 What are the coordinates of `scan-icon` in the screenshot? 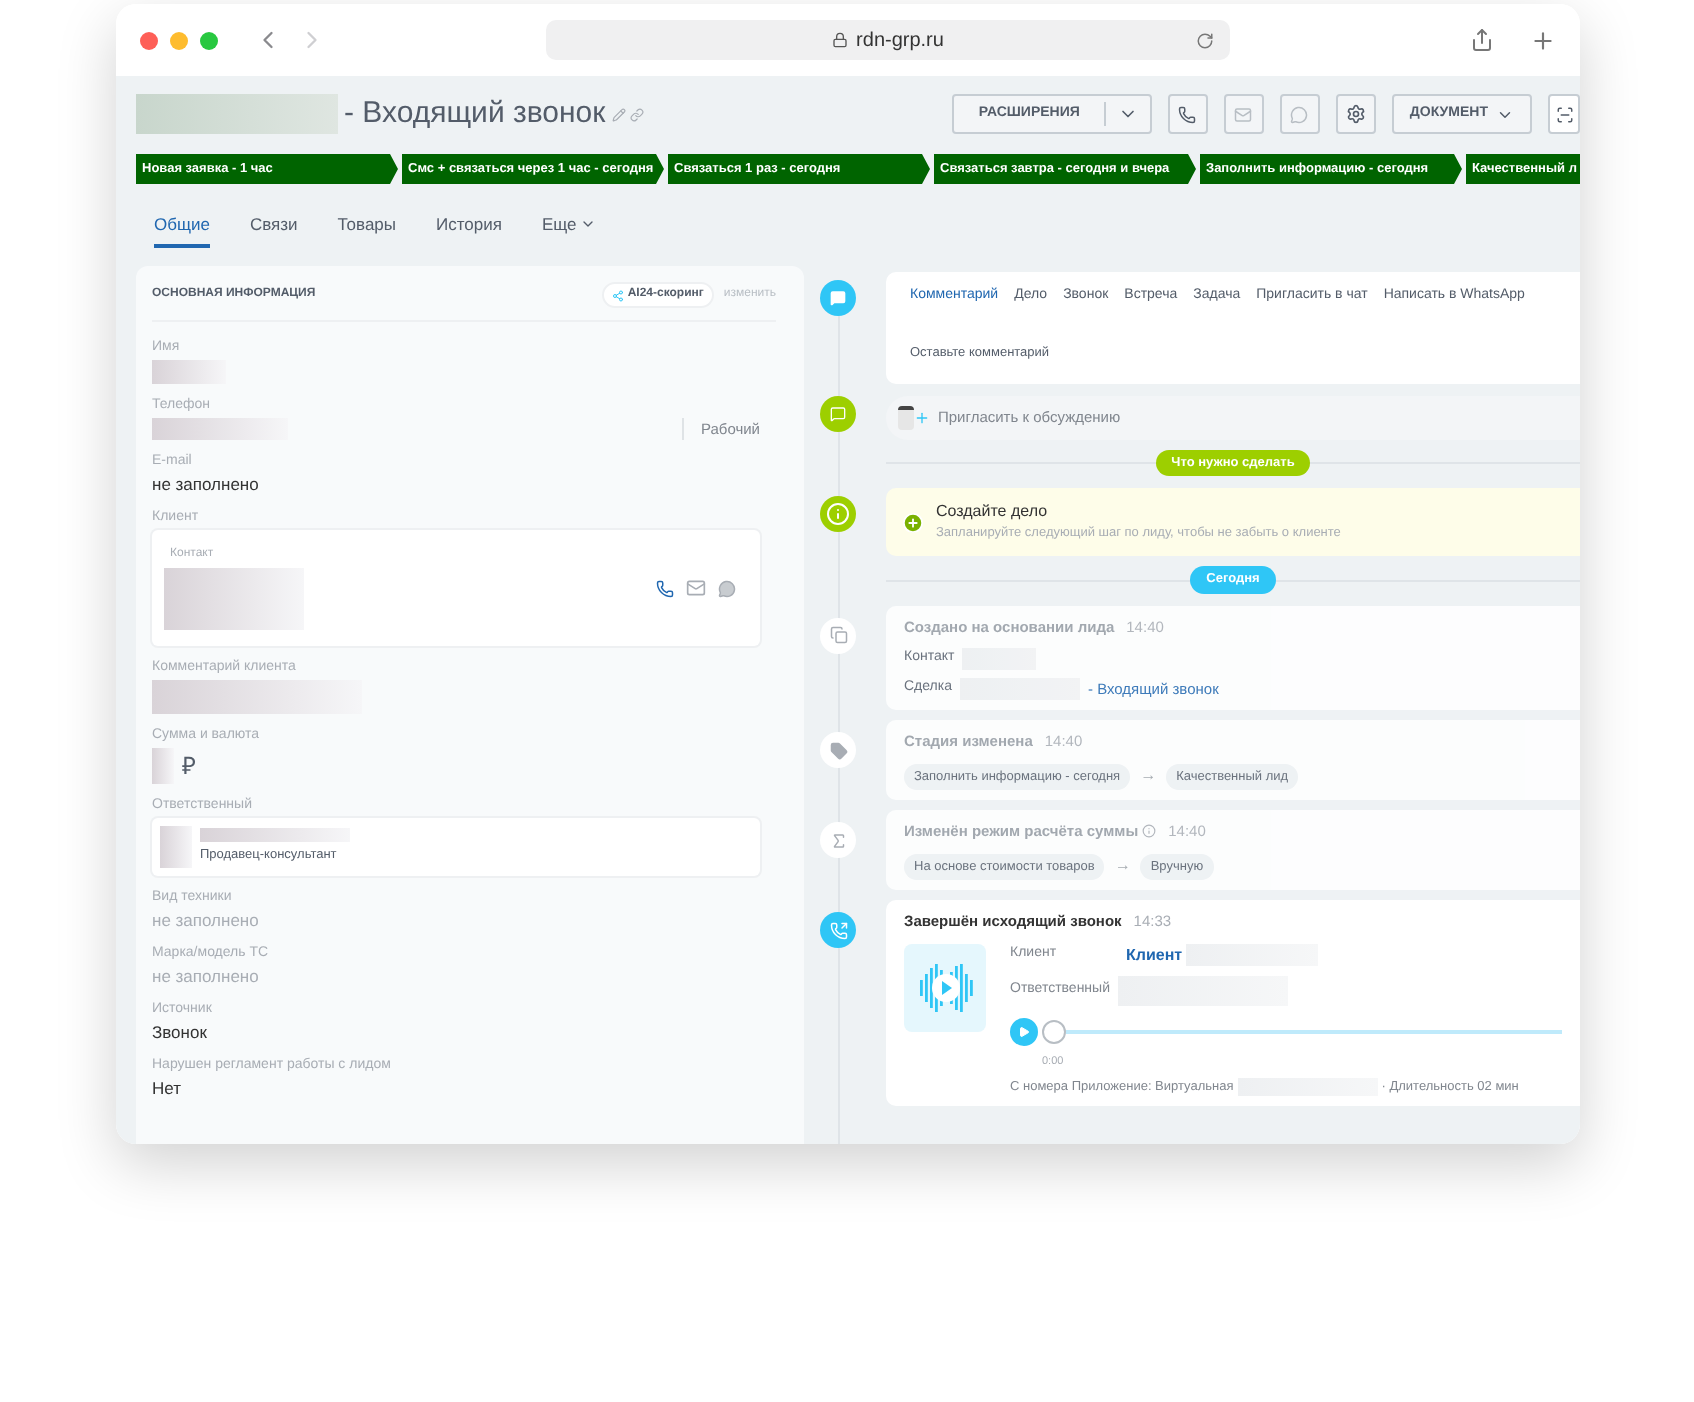 It's located at (1564, 114).